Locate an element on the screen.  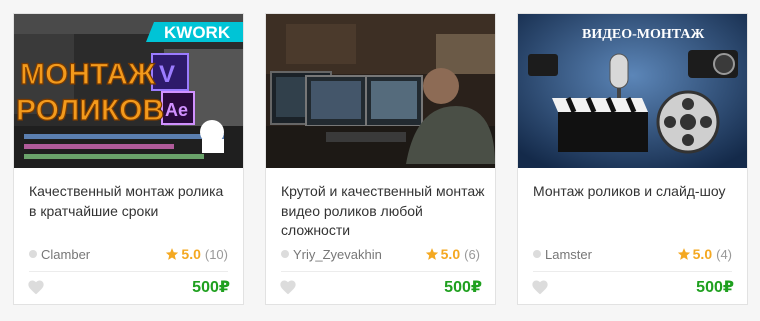
rating: 5.0 (6) is located at coordinates (452, 254).